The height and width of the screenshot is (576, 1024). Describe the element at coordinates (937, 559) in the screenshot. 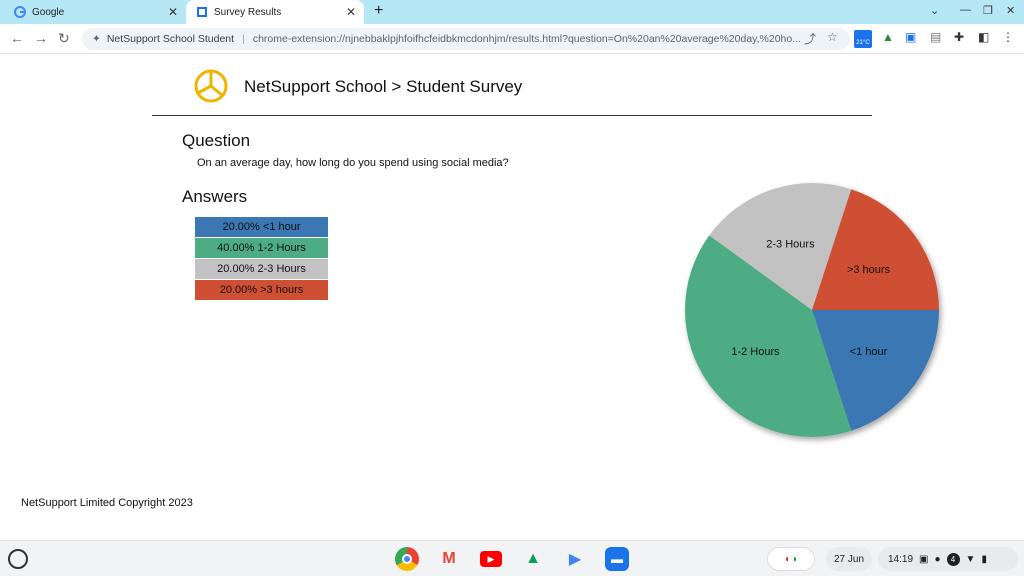

I see `update-icon: ●` at that location.